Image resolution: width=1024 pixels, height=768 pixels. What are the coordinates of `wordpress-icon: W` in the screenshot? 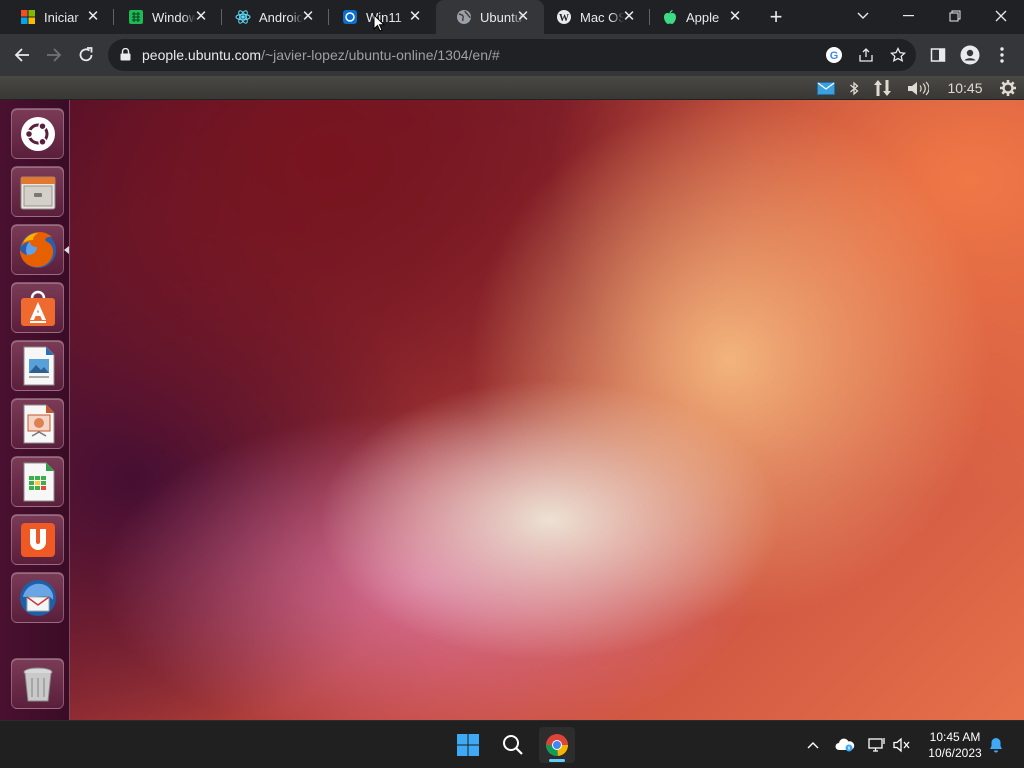 It's located at (564, 17).